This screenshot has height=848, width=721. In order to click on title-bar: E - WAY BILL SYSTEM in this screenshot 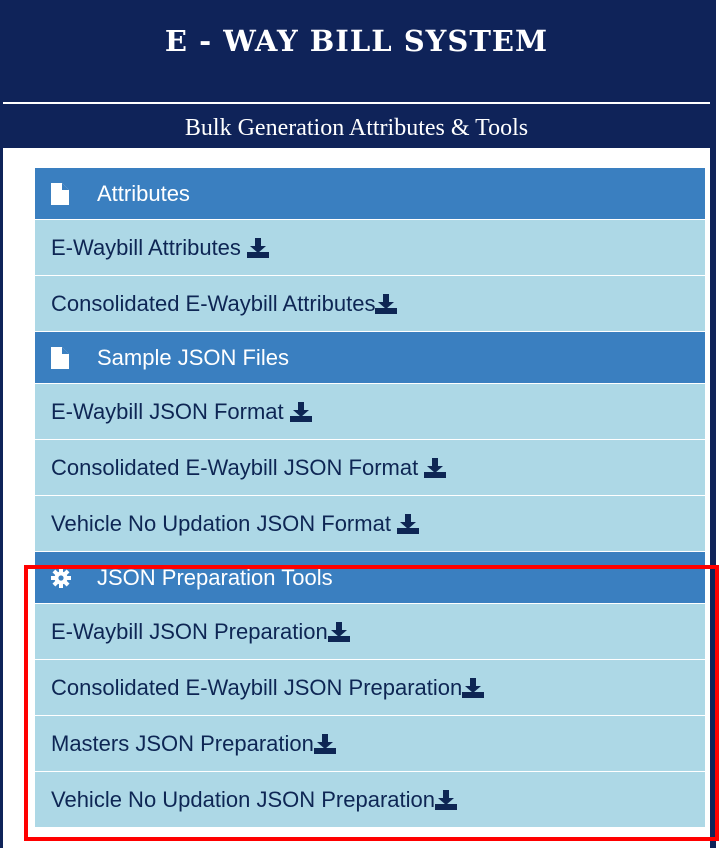, I will do `click(356, 58)`.